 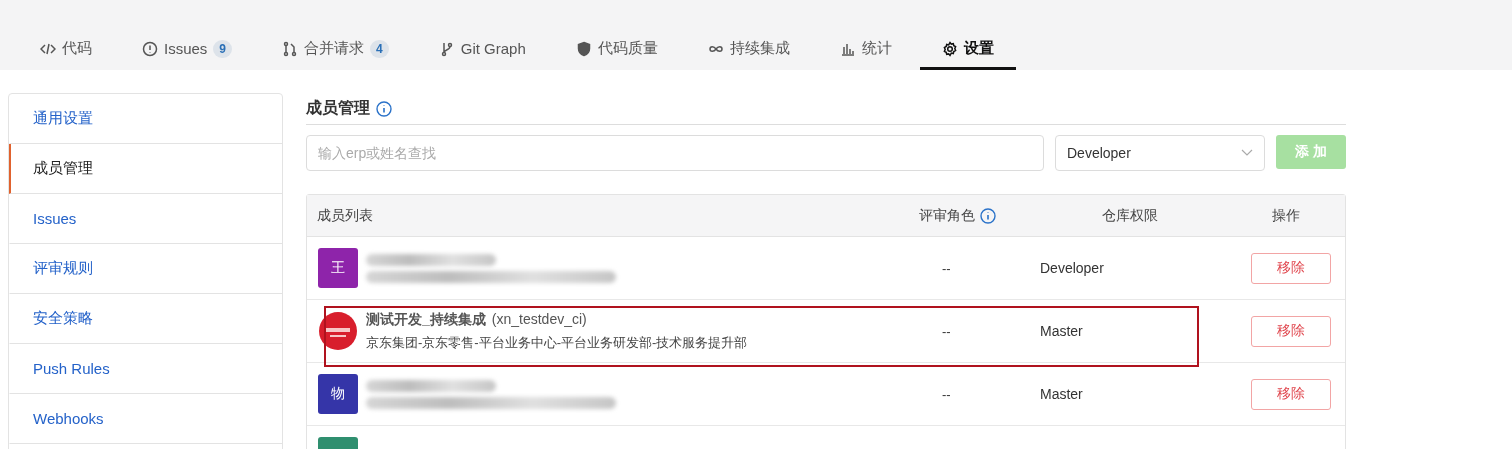 What do you see at coordinates (748, 50) in the screenshot?
I see `nav-tab: 持续集成` at bounding box center [748, 50].